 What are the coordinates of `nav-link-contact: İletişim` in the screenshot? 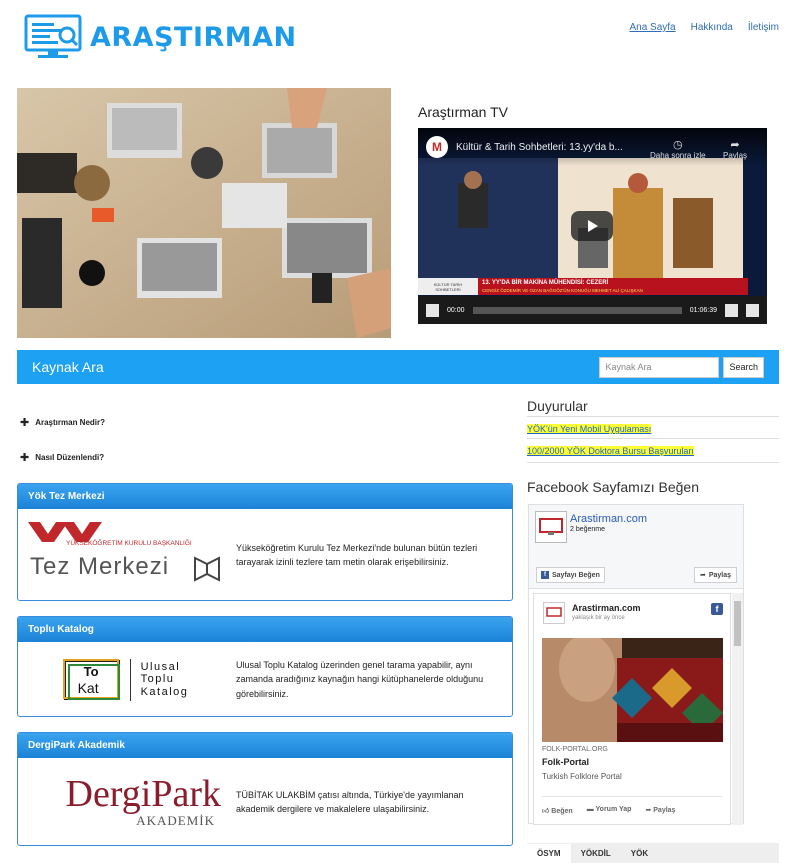 It's located at (763, 27).